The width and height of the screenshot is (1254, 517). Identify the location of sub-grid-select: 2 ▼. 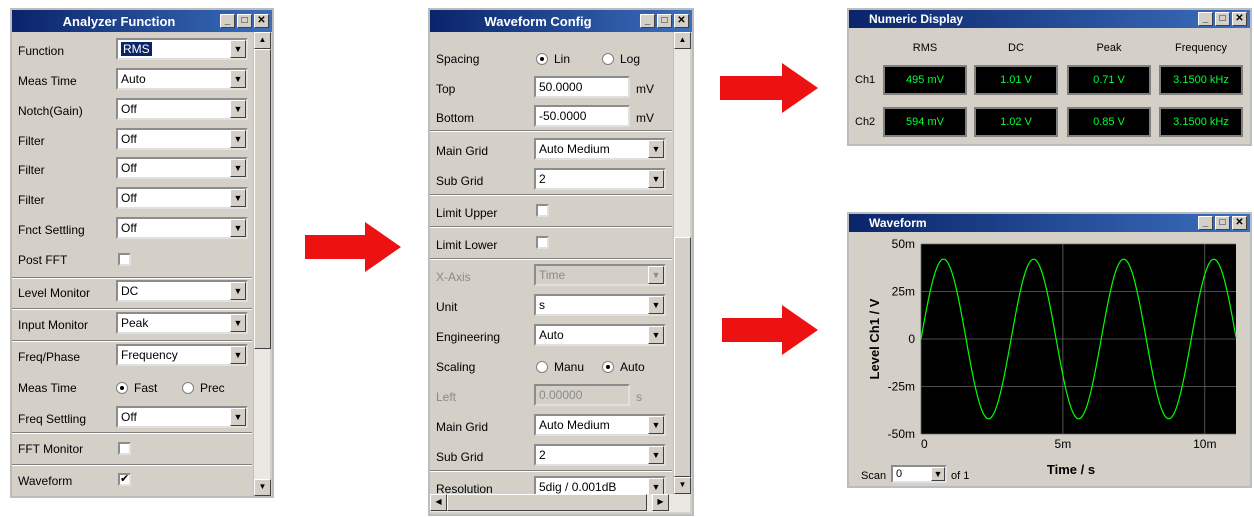
(600, 179).